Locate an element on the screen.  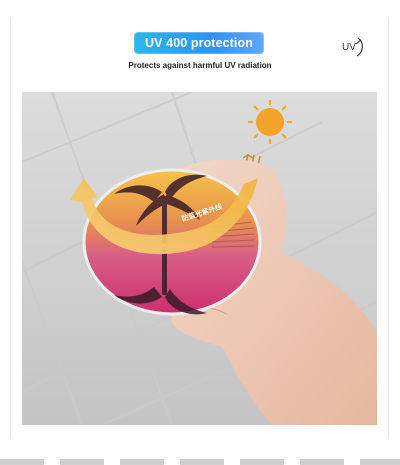
badge-text: UV 400 protection is located at coordinates (199, 43).